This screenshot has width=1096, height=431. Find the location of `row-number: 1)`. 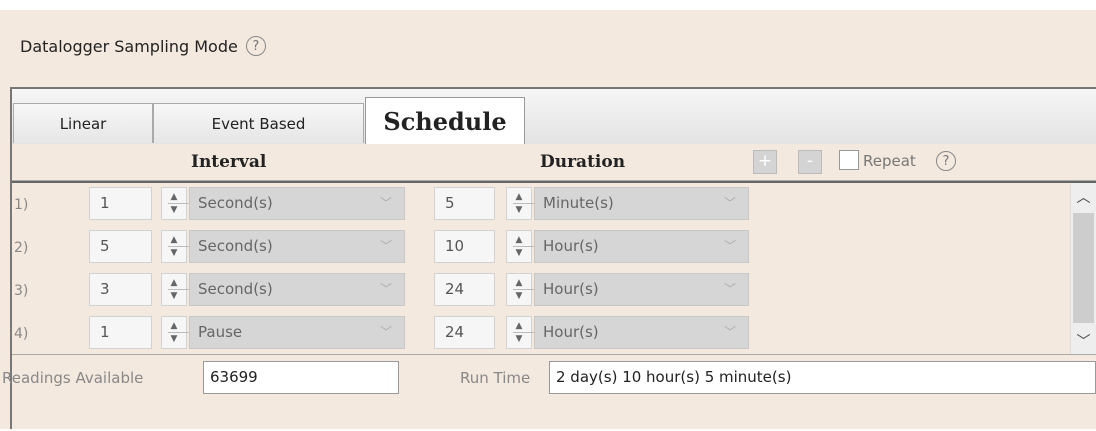

row-number: 1) is located at coordinates (21, 205).